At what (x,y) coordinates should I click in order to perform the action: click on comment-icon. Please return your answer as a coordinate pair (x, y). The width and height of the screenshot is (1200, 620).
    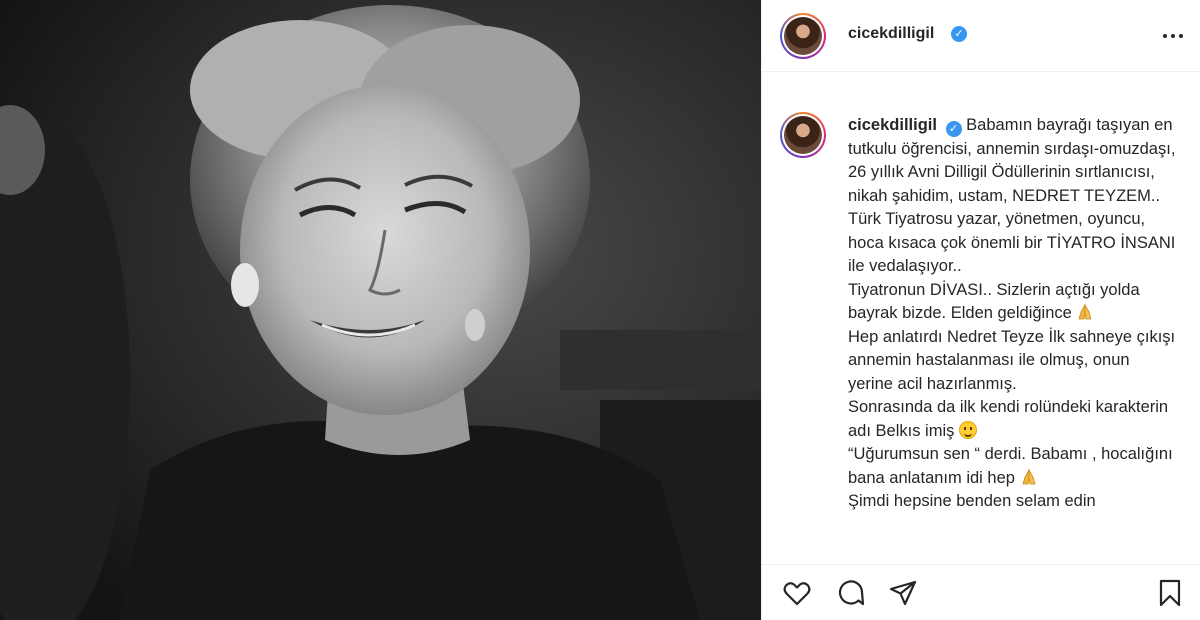
    Looking at the image, I should click on (851, 593).